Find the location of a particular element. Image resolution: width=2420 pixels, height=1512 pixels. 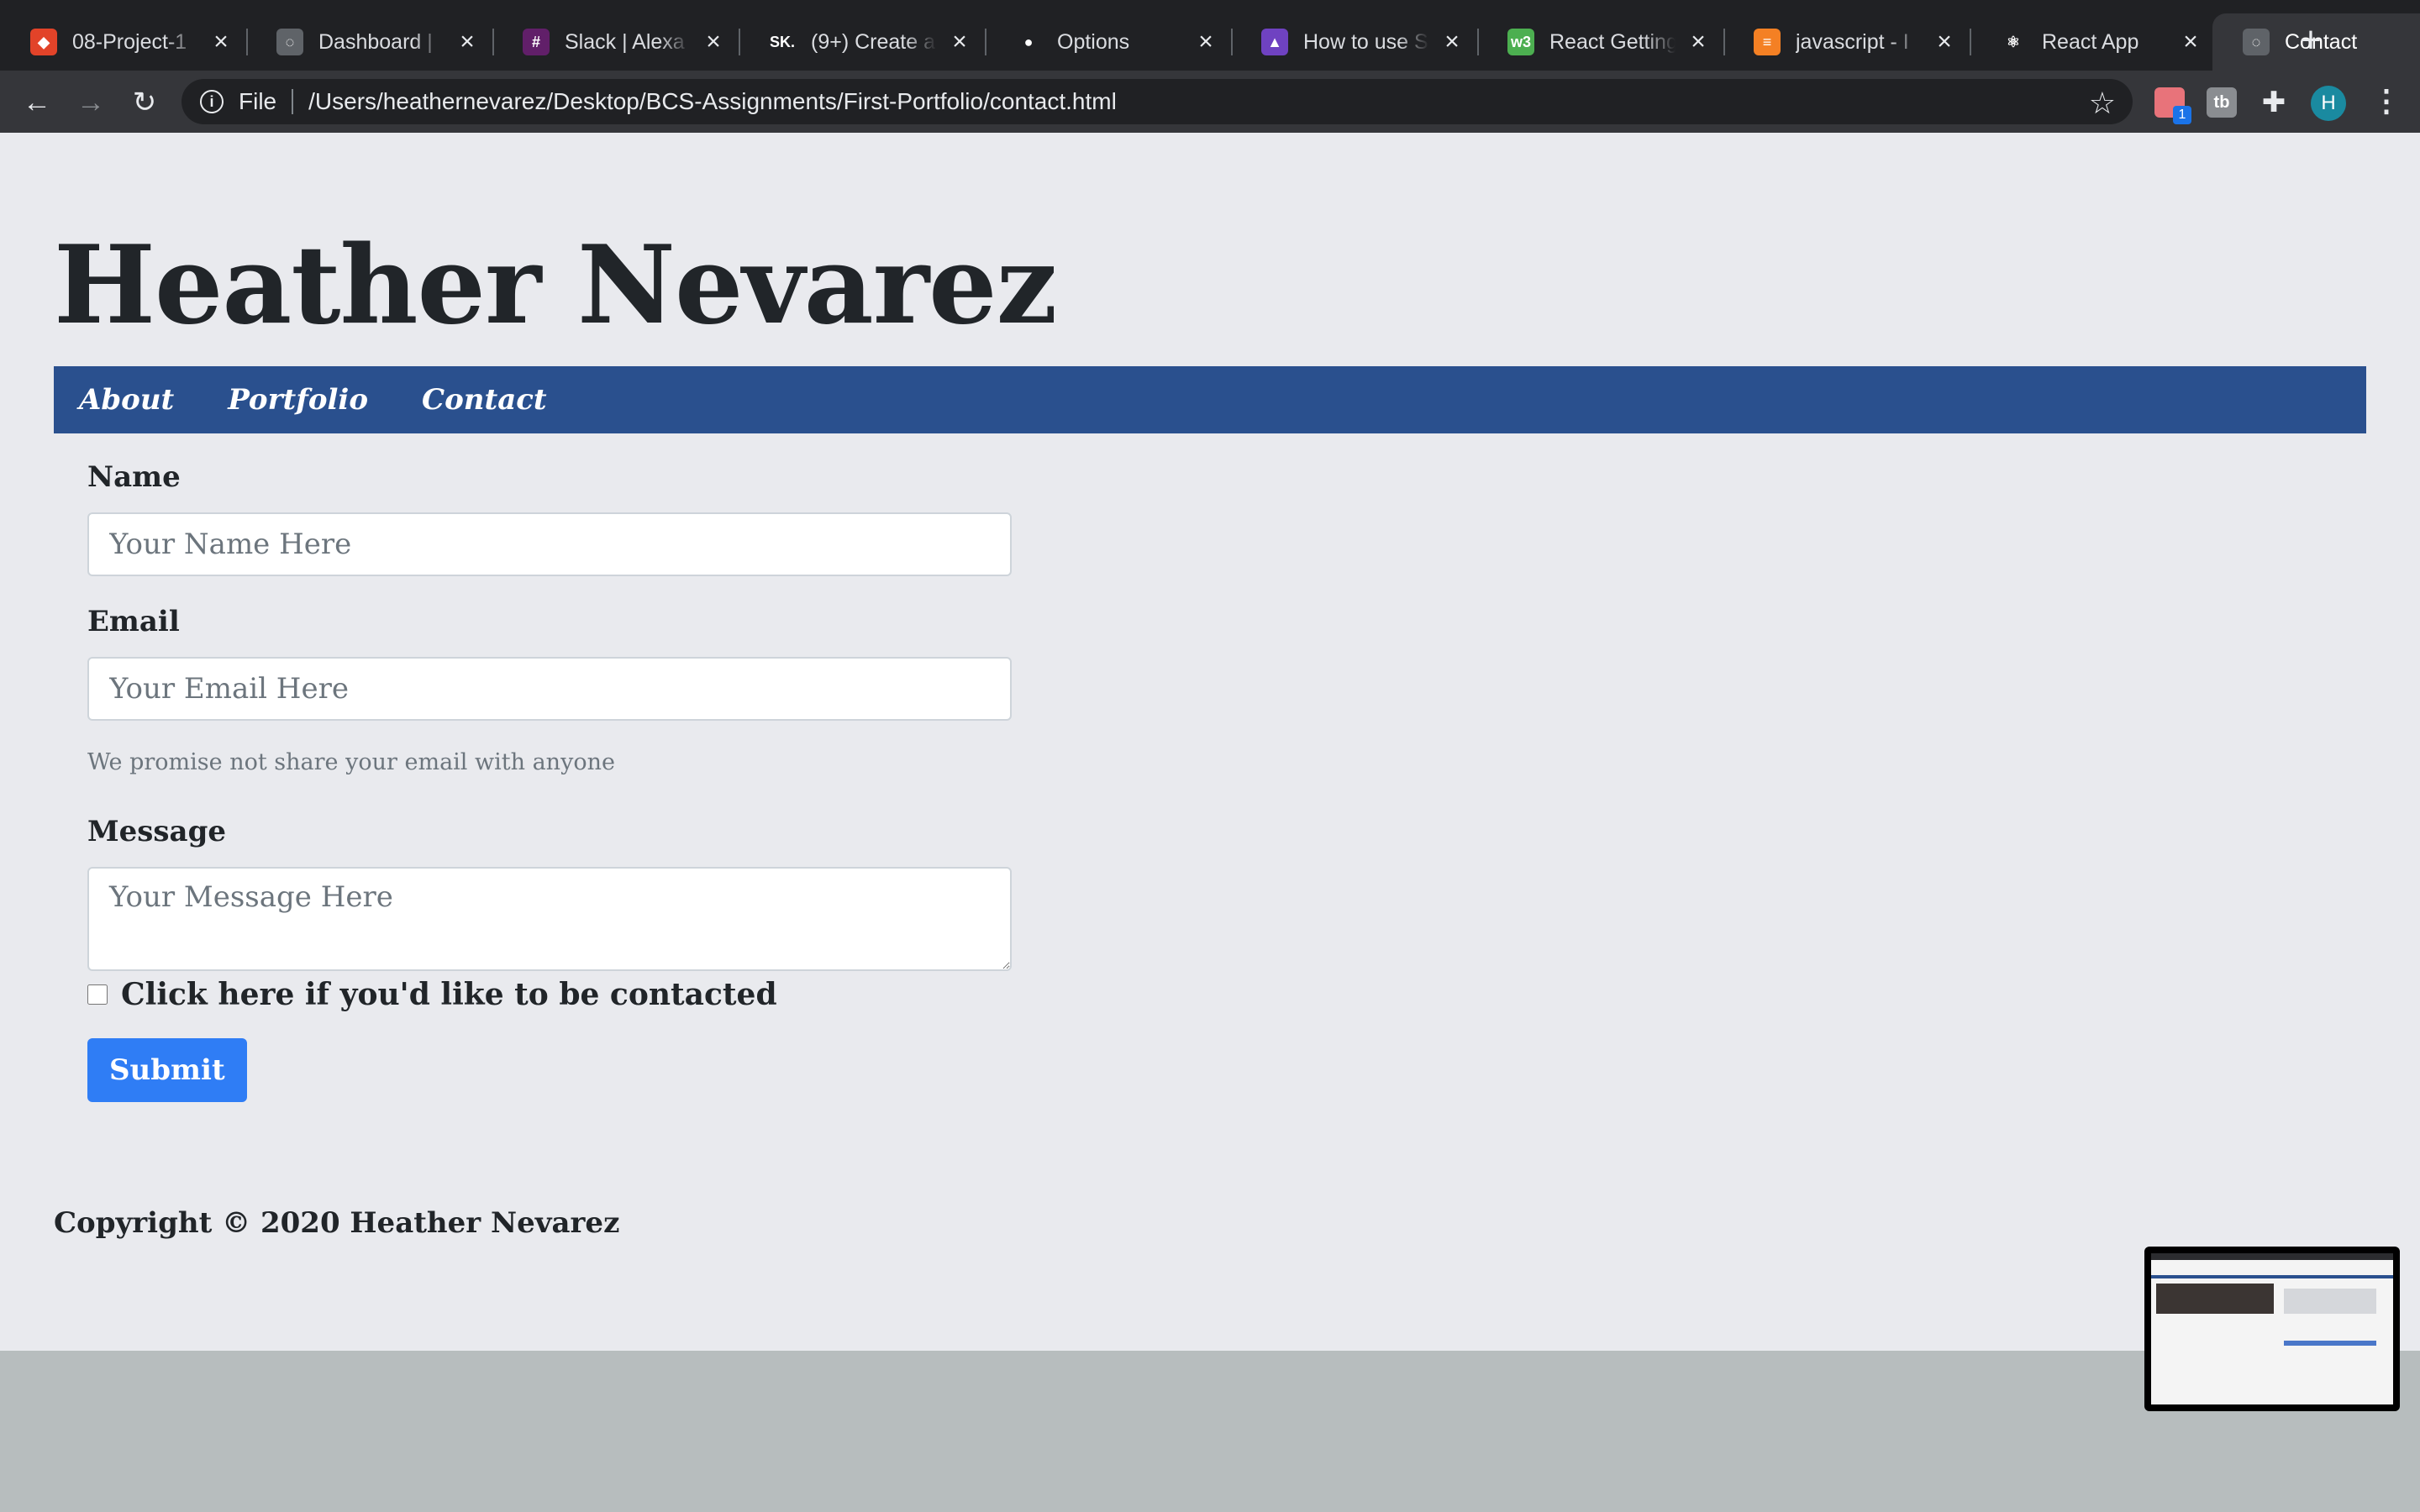

stackoverflow-icon: ≡ is located at coordinates (1767, 42).